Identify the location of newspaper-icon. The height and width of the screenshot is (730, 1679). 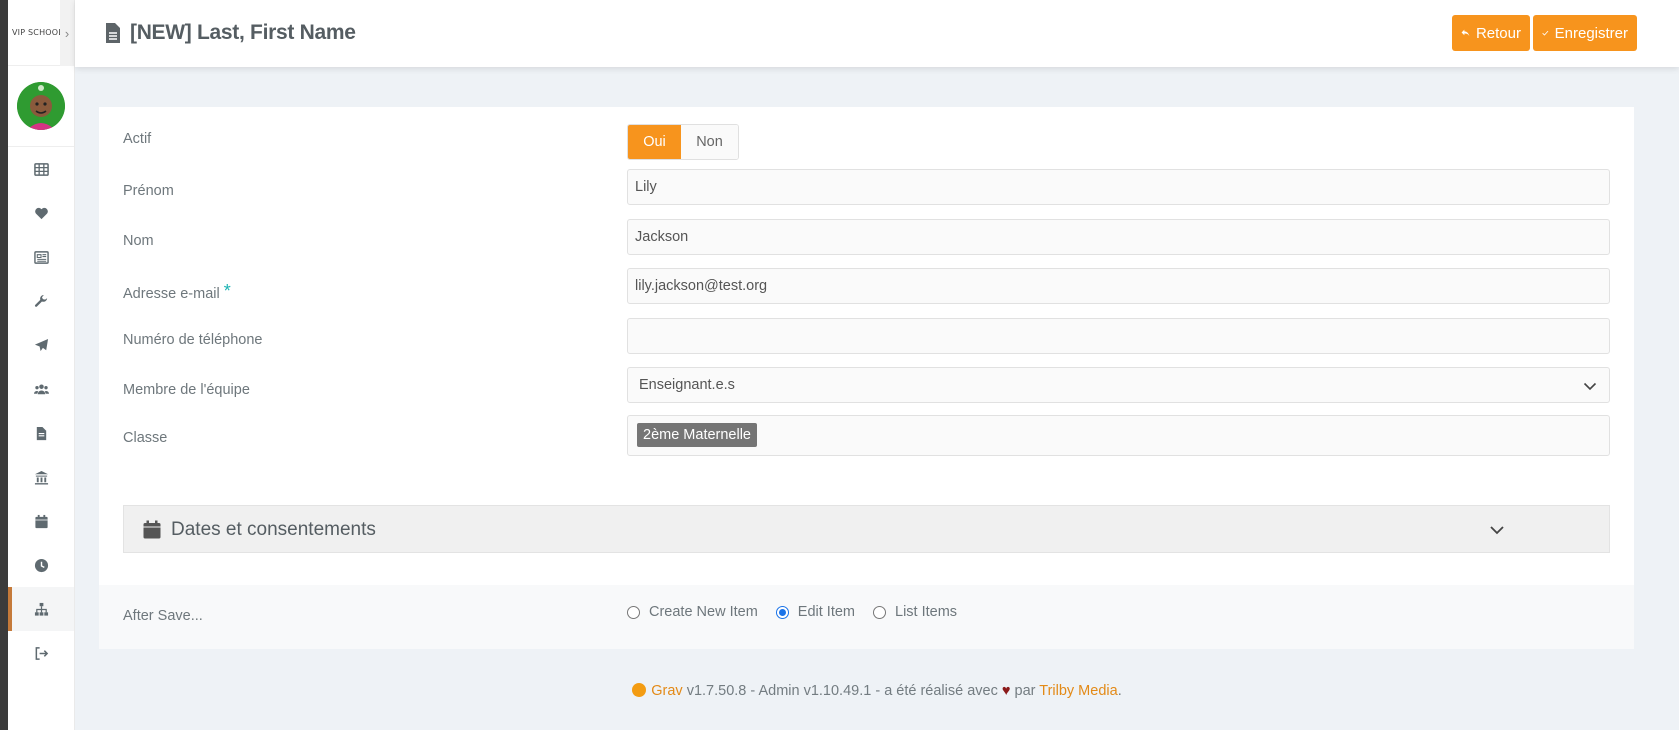
(41, 257).